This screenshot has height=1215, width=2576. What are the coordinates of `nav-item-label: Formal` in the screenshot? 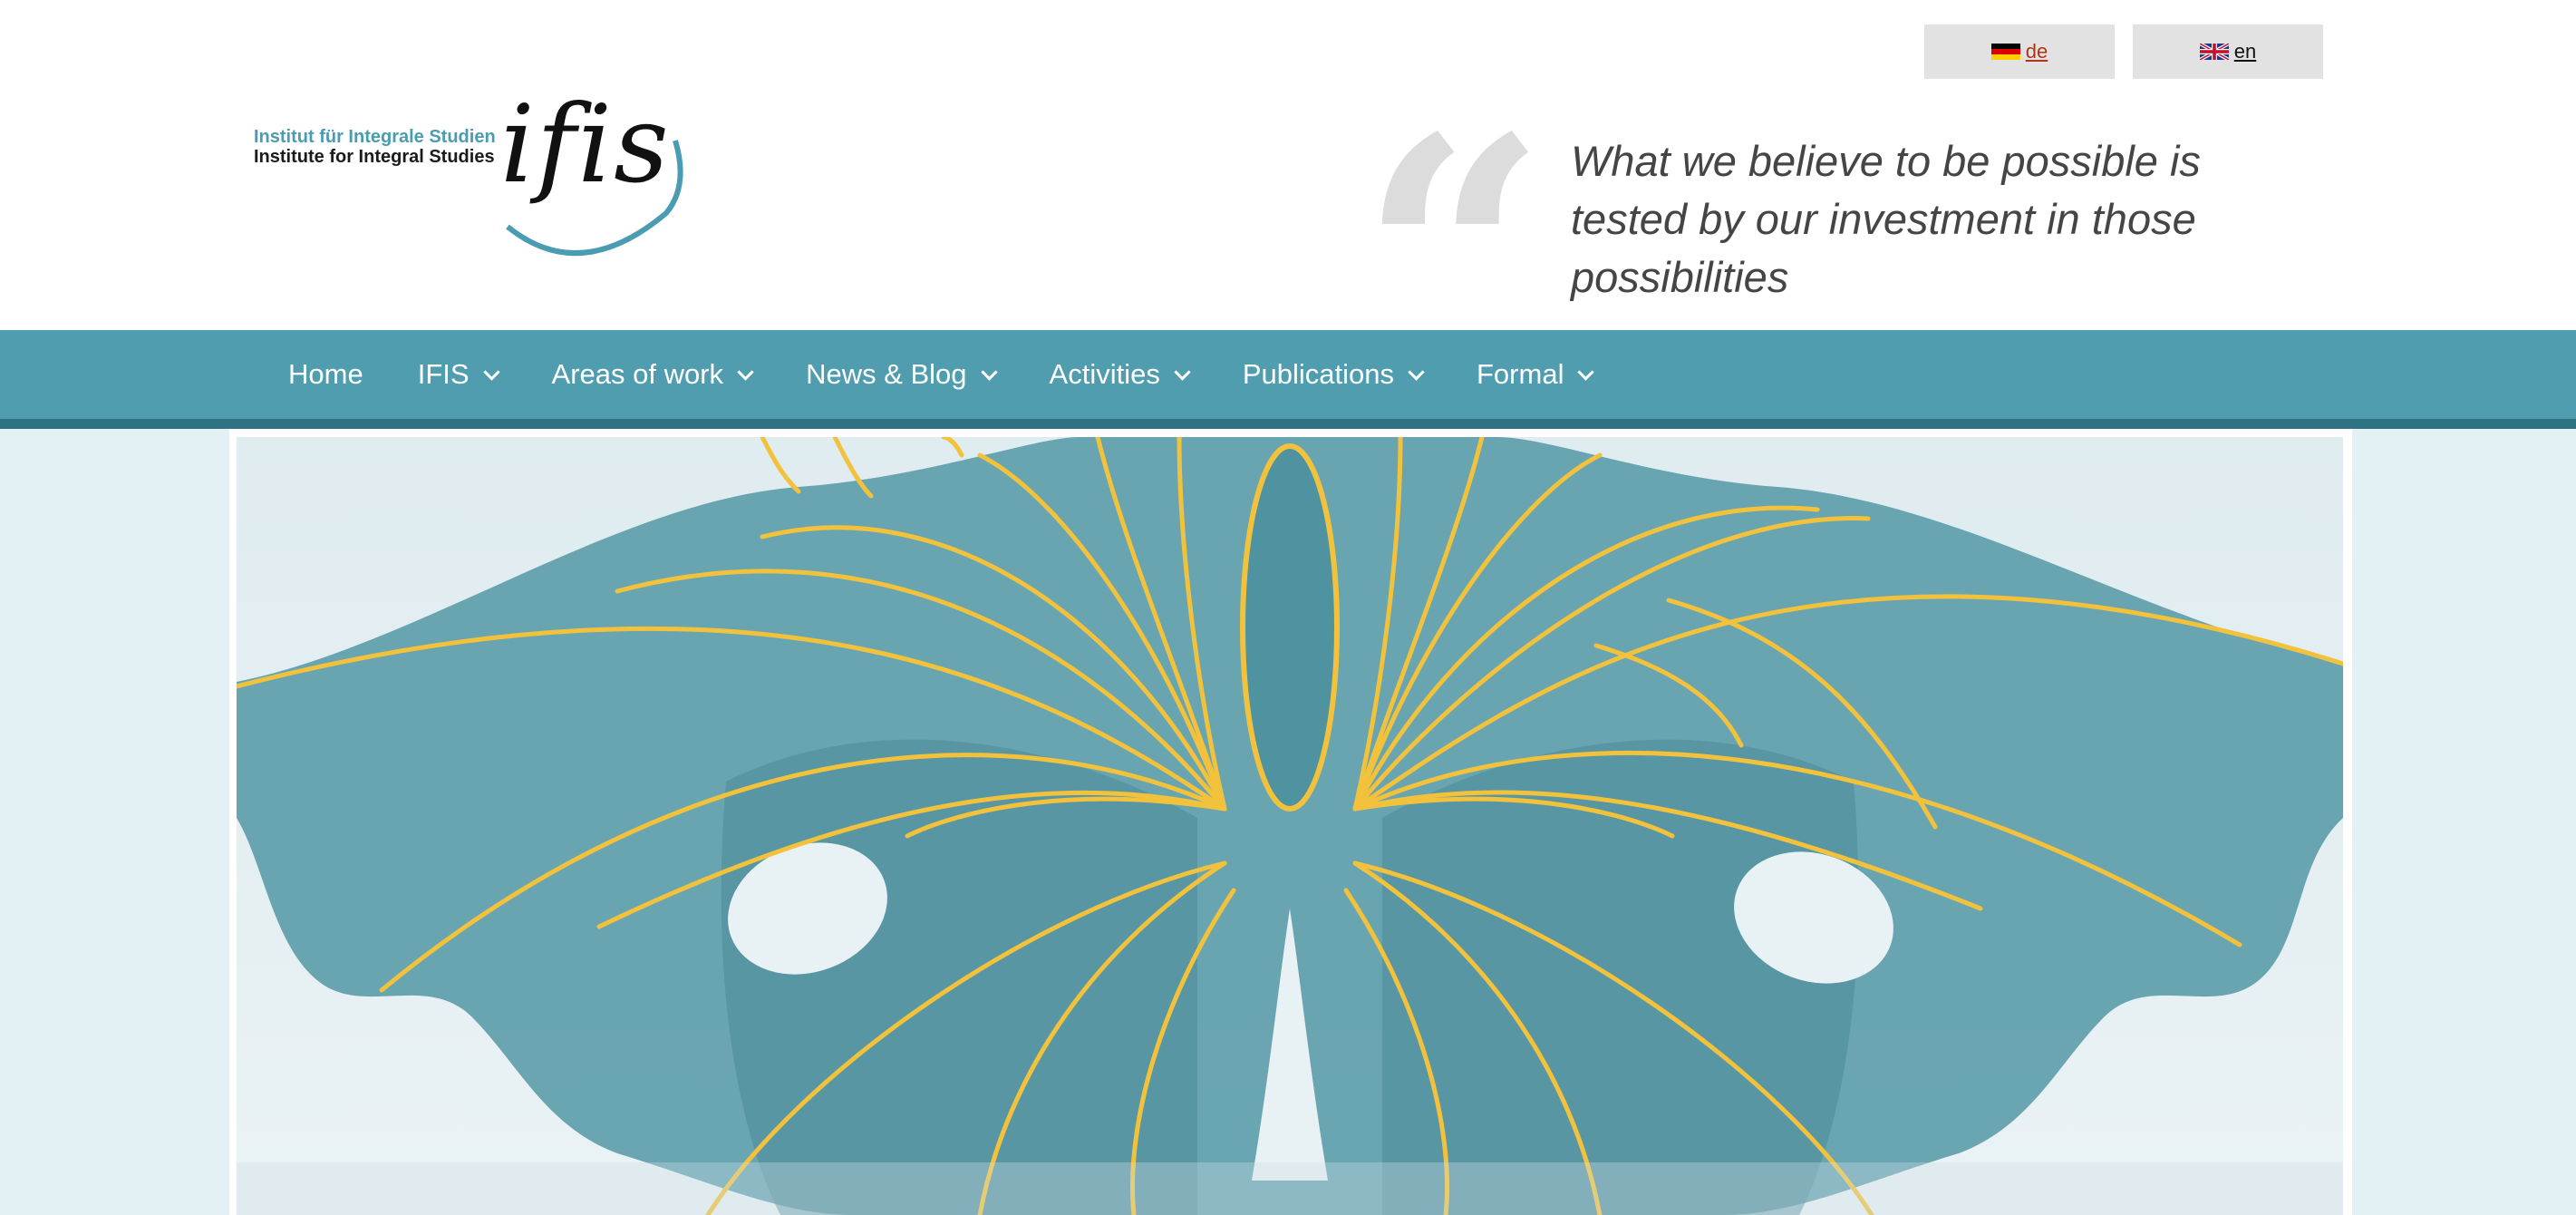 It's located at (1520, 374).